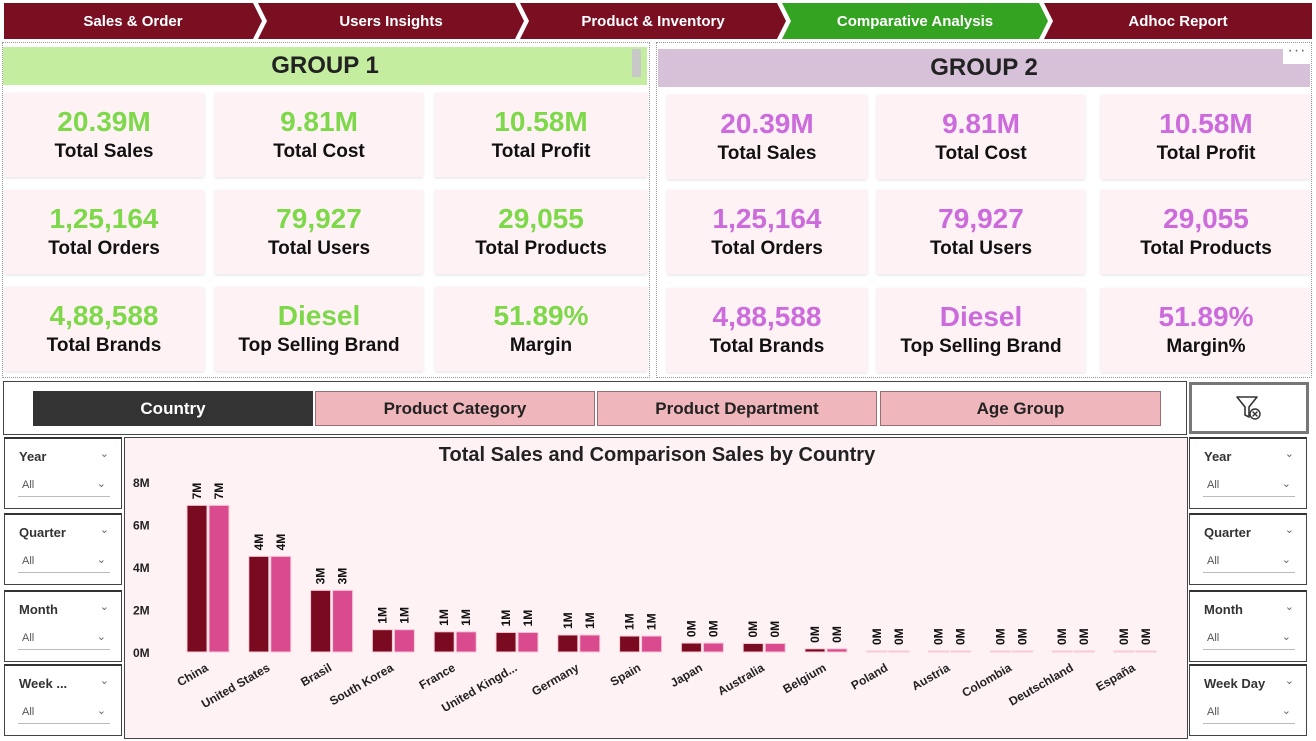 The height and width of the screenshot is (741, 1316). I want to click on slicer-week: Week ... ⌄ All ⌄, so click(63, 700).